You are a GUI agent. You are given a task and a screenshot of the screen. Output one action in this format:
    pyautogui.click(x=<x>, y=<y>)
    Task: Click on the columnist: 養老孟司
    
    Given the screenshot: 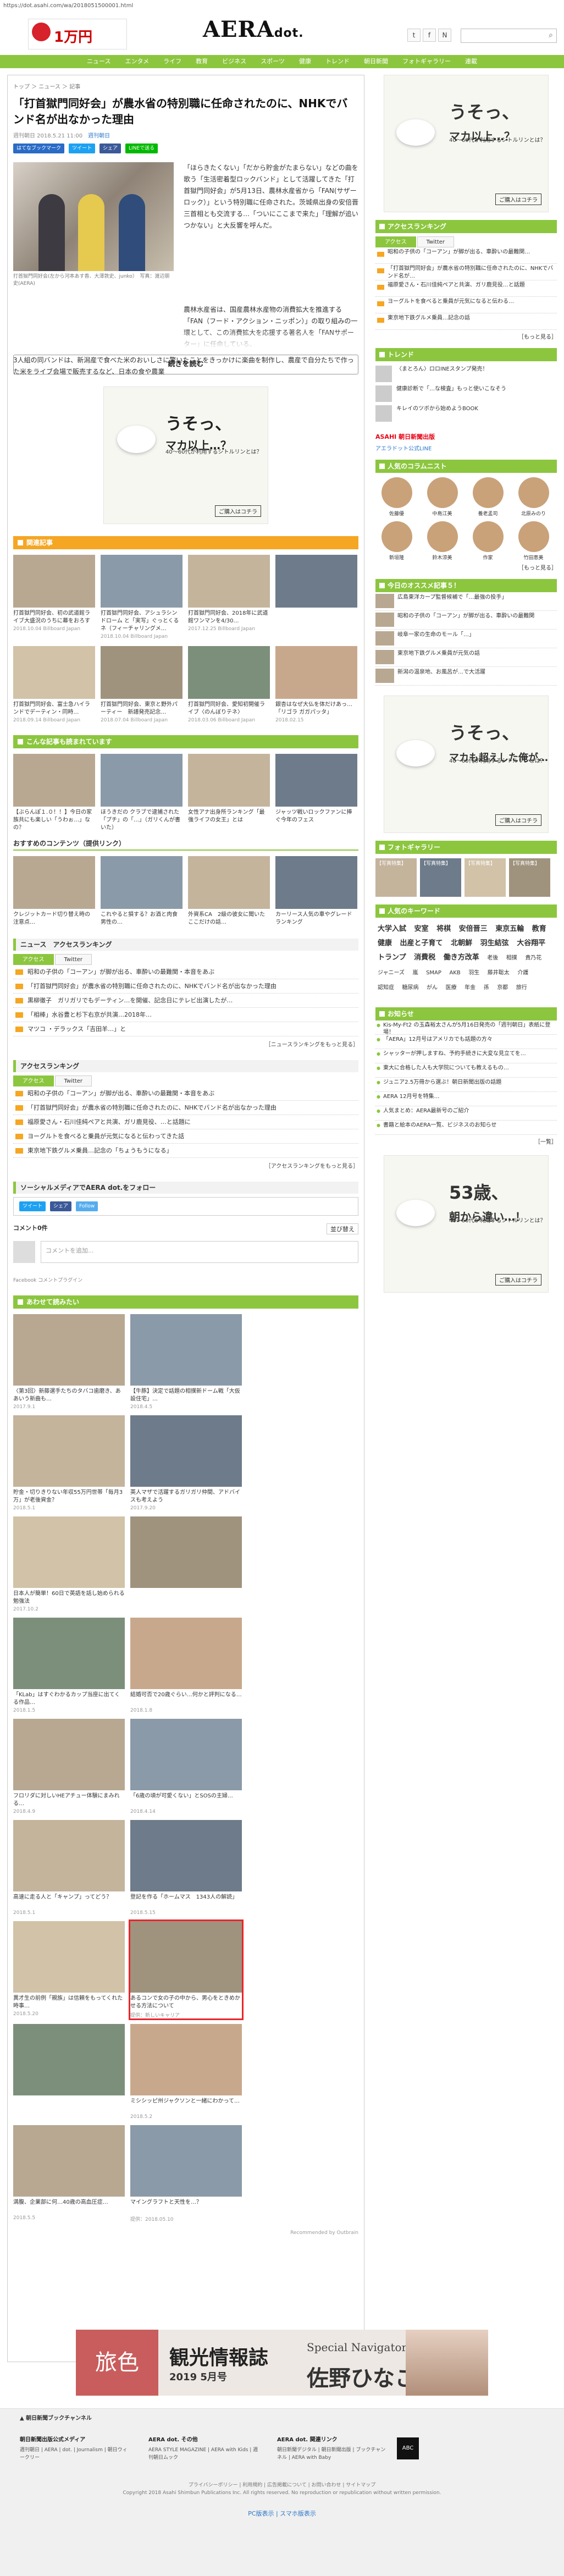 What is the action you would take?
    pyautogui.click(x=488, y=497)
    